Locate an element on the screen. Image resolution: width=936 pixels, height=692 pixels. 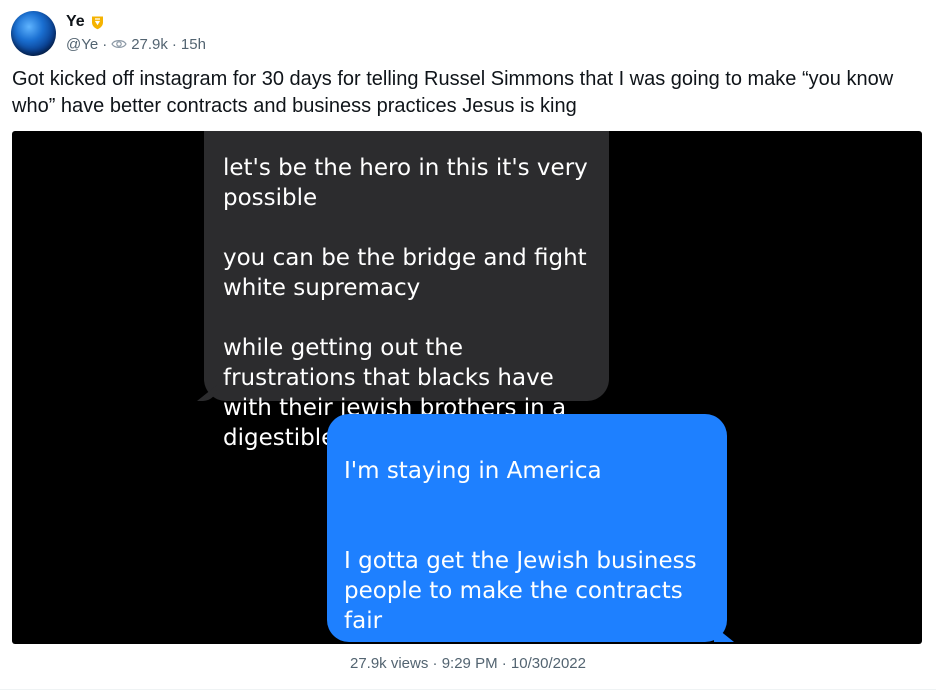
avatar is located at coordinates (33, 33).